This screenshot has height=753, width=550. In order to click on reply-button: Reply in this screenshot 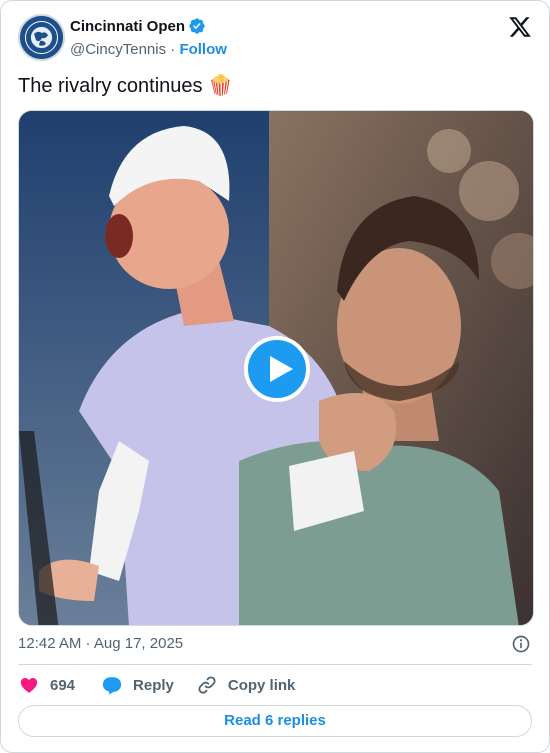, I will do `click(137, 685)`.